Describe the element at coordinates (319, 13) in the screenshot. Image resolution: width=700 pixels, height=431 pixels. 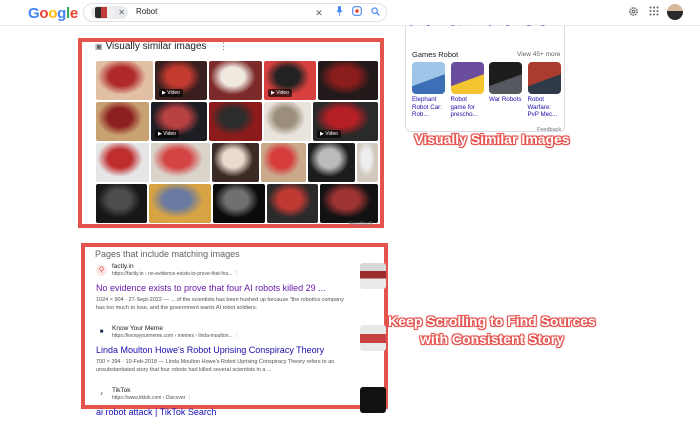
I see `clear-icon: ✕` at that location.